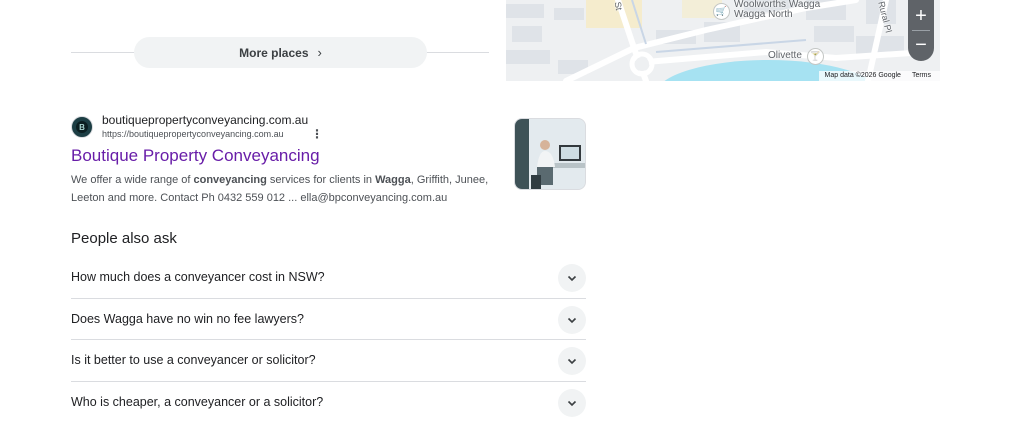  Describe the element at coordinates (921, 45) in the screenshot. I see `zoom-out-button: −` at that location.